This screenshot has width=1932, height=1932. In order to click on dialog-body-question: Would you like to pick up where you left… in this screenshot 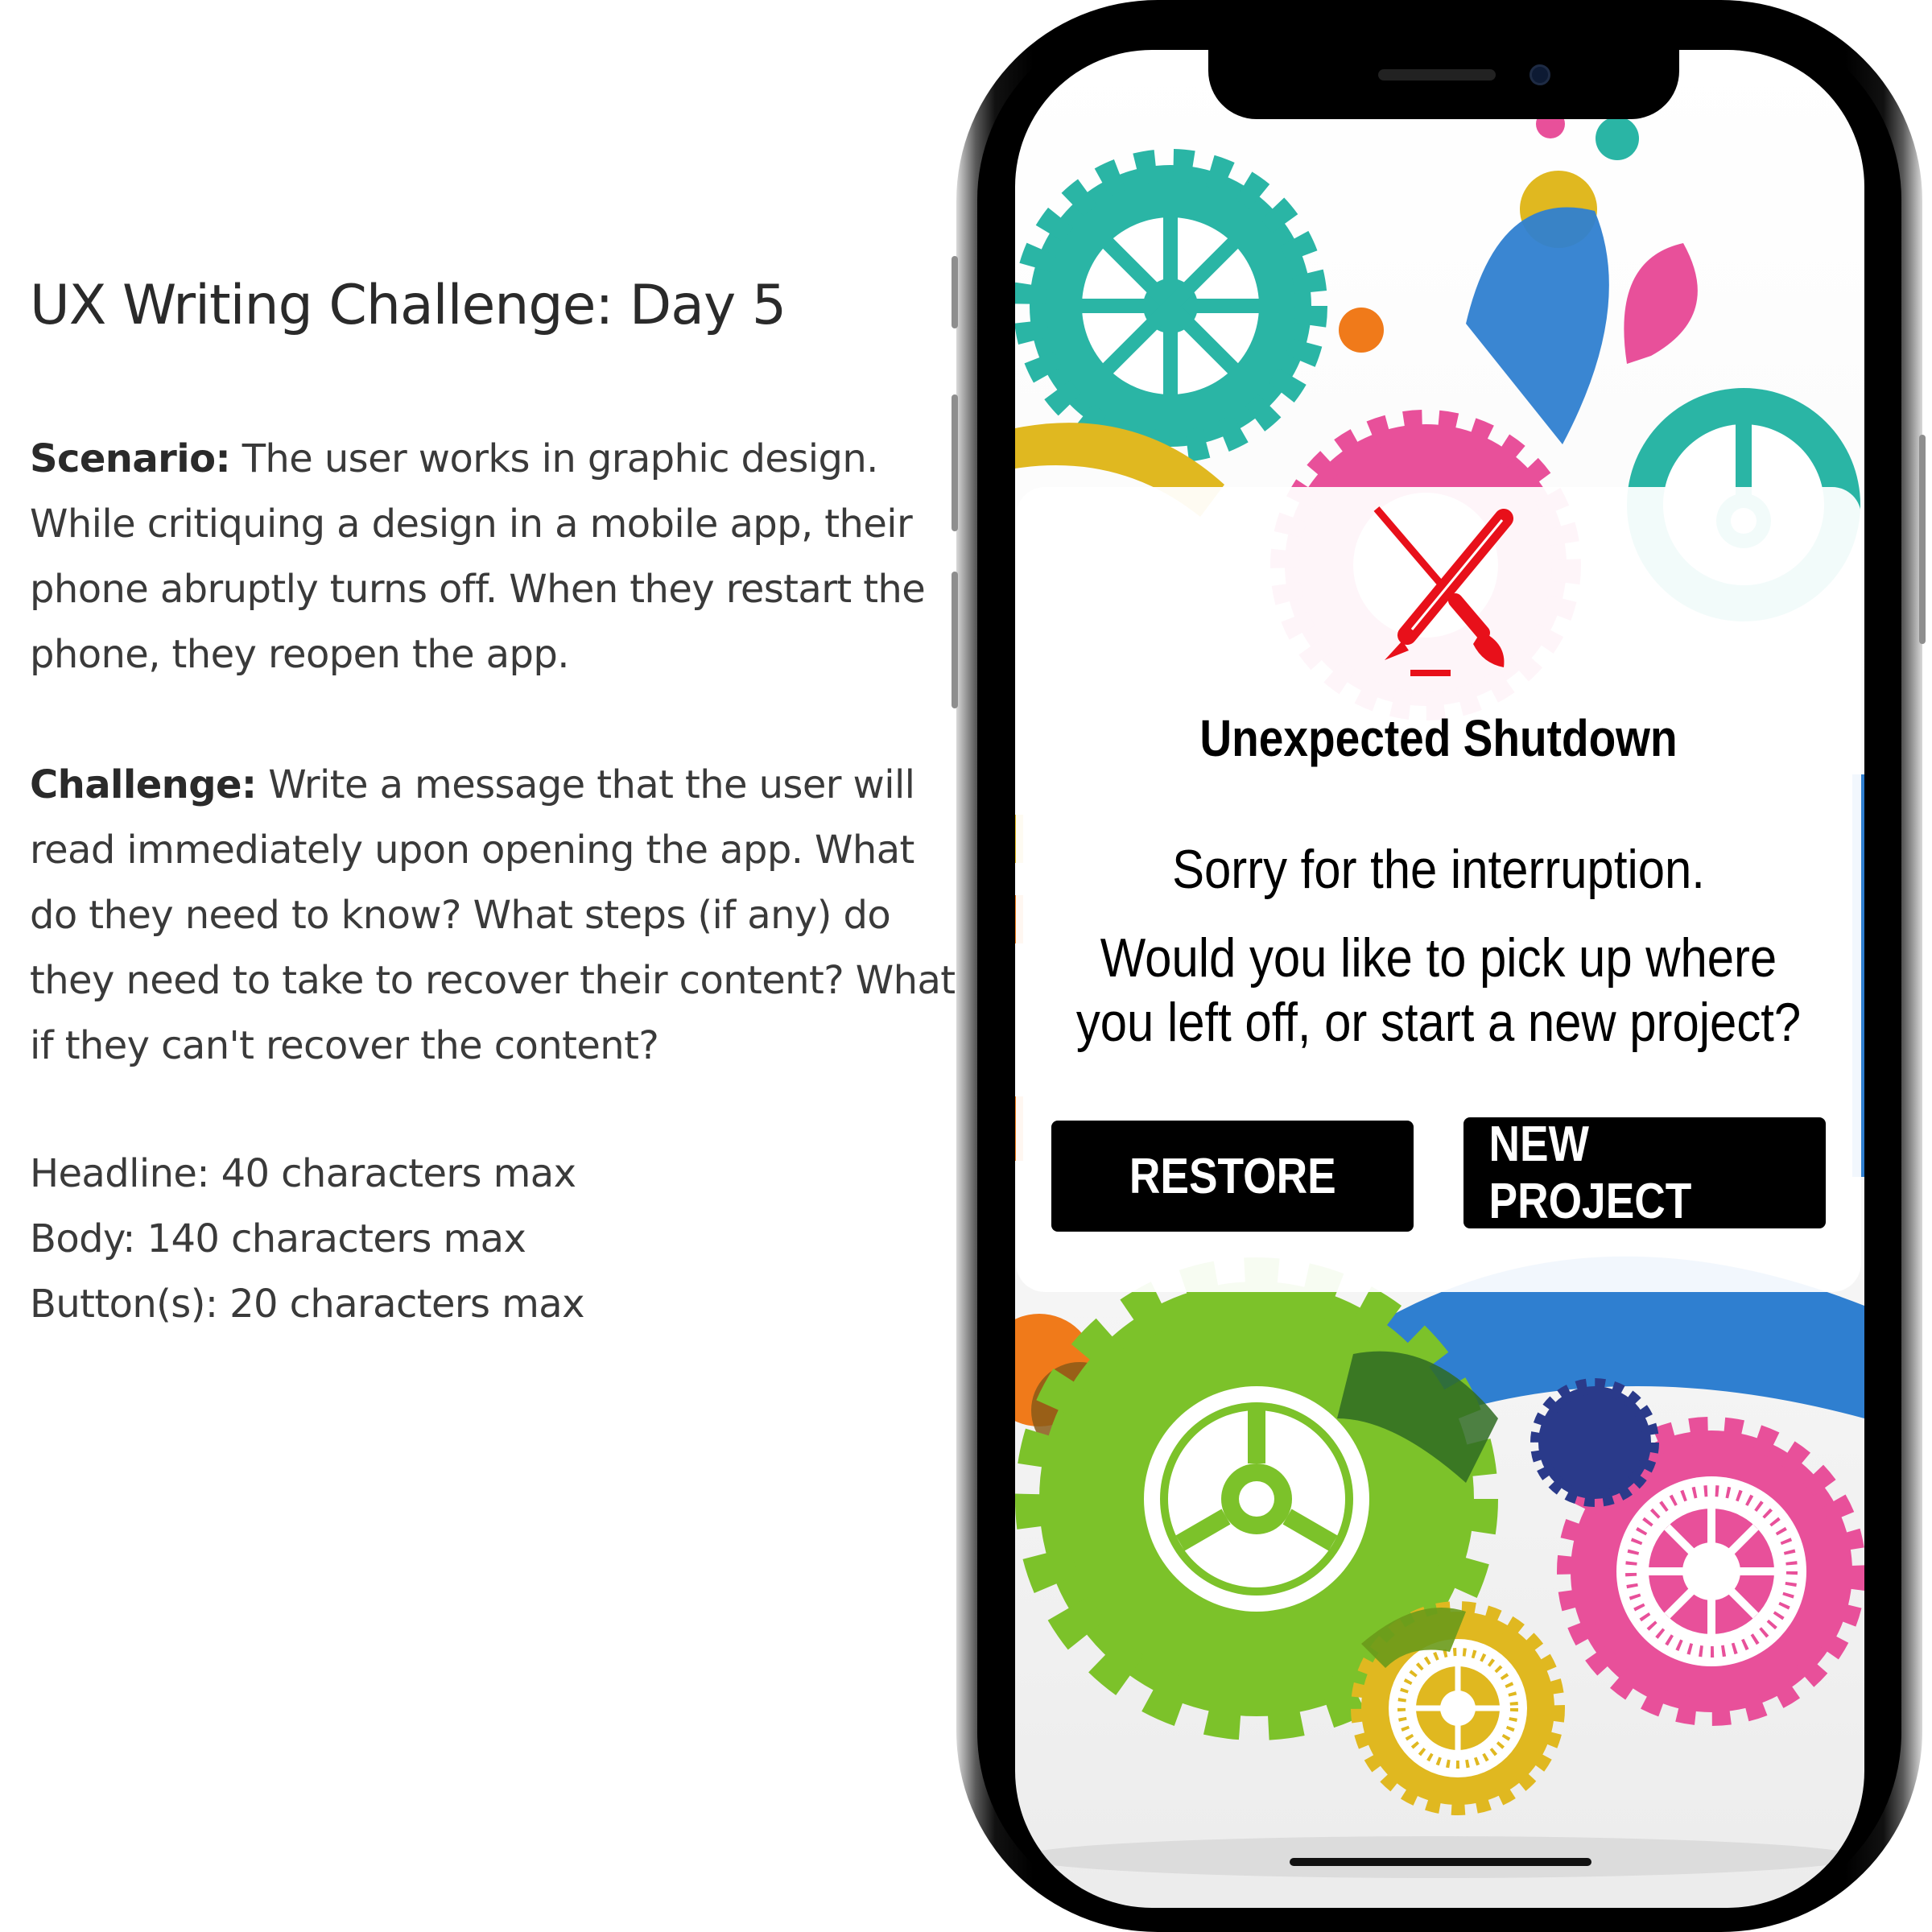, I will do `click(1438, 990)`.